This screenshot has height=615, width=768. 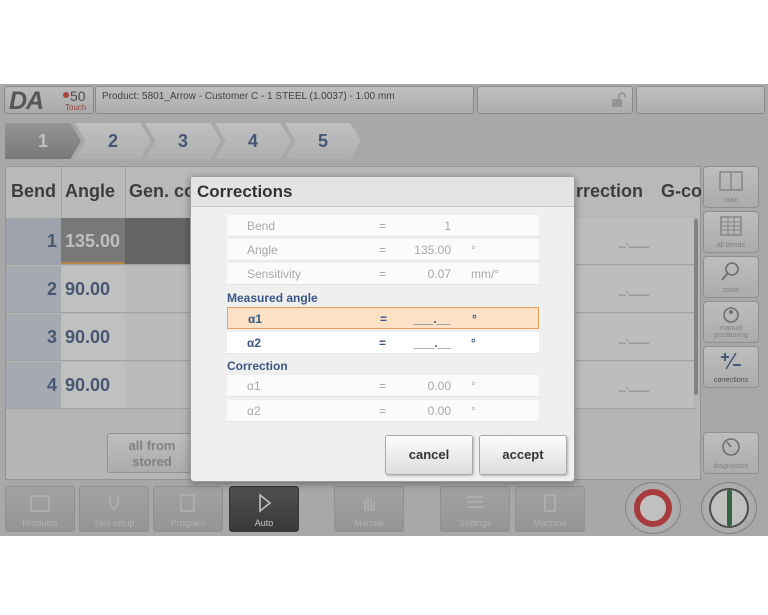 I want to click on correction-alpha2-row: α2 = 0.00 °, so click(x=383, y=411).